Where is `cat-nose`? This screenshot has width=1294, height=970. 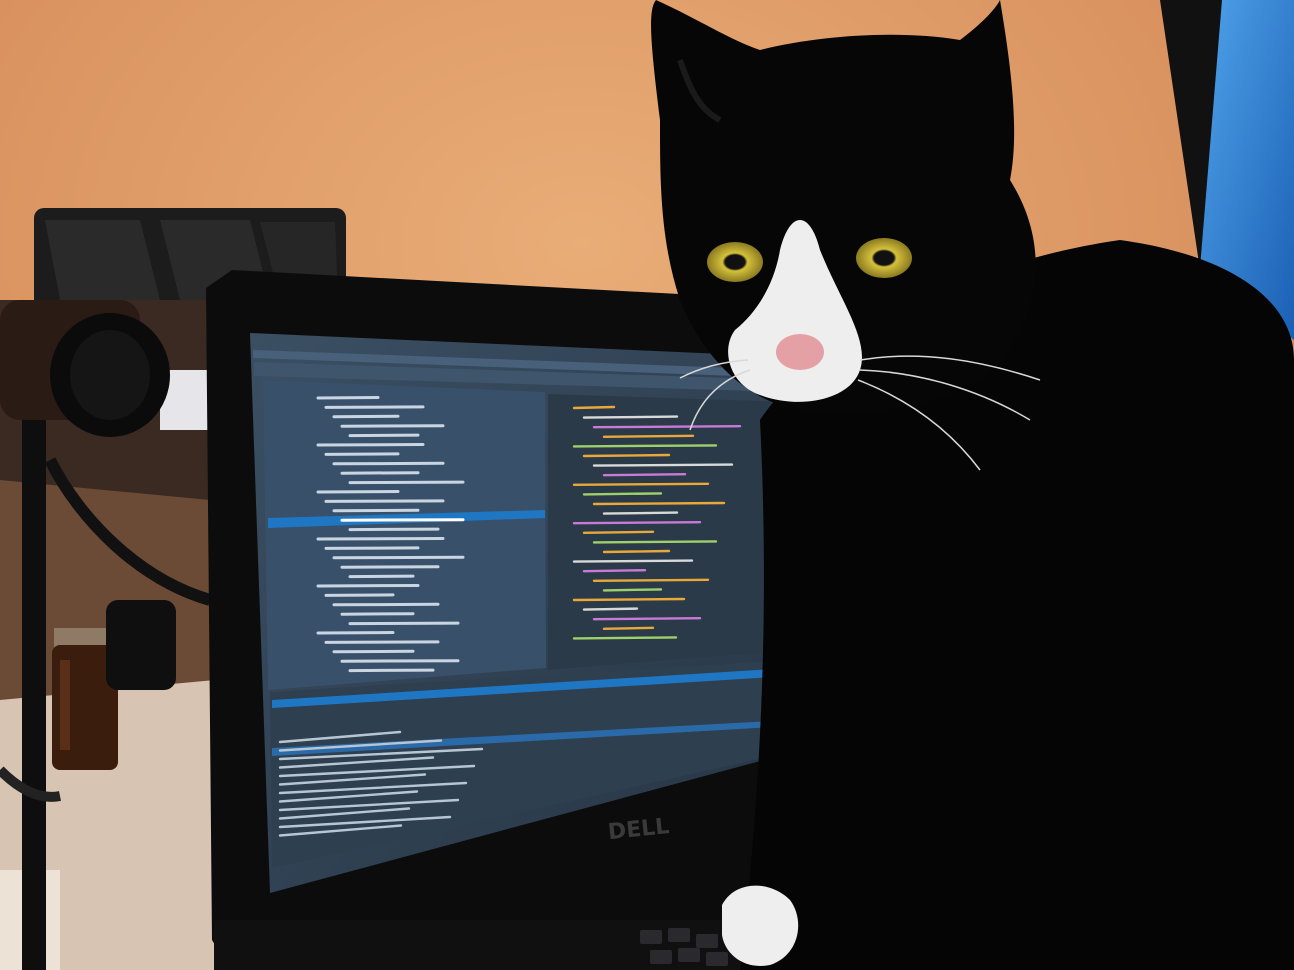
cat-nose is located at coordinates (800, 352).